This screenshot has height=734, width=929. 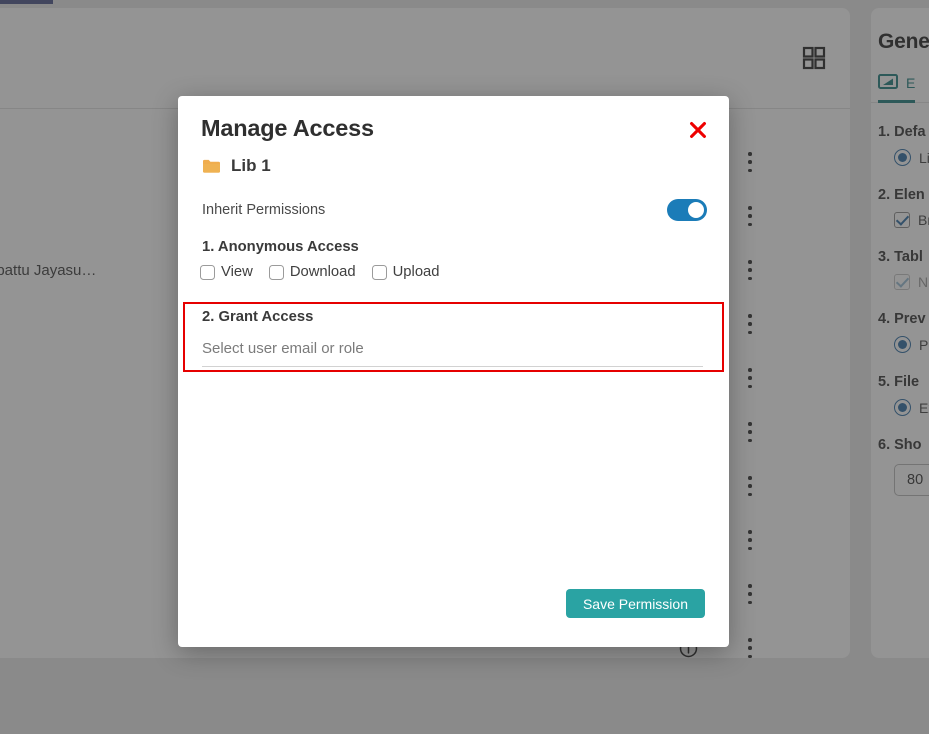 I want to click on anonymous-access-checkbox-upload: Upload, so click(x=405, y=272).